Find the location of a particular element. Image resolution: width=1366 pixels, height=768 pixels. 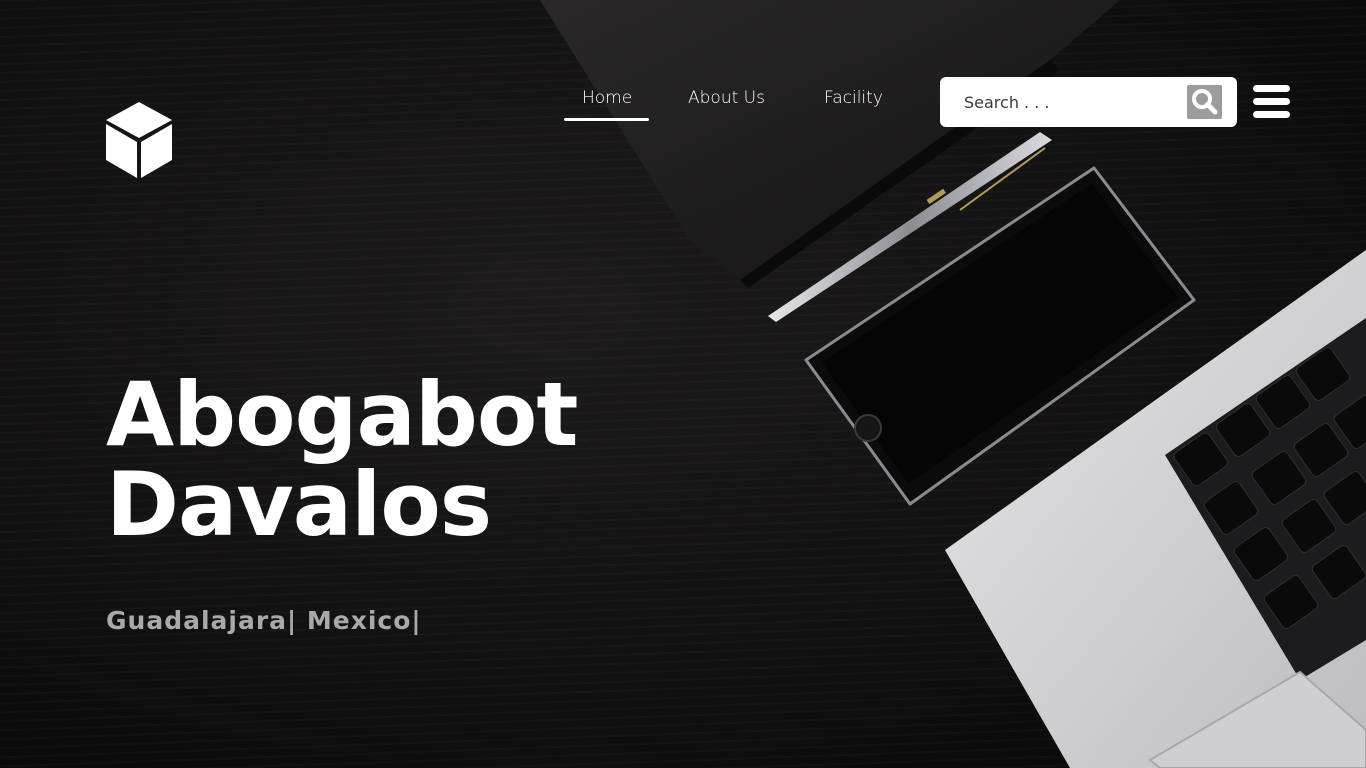

hero-title: Abogabot Davalos is located at coordinates (342, 460).